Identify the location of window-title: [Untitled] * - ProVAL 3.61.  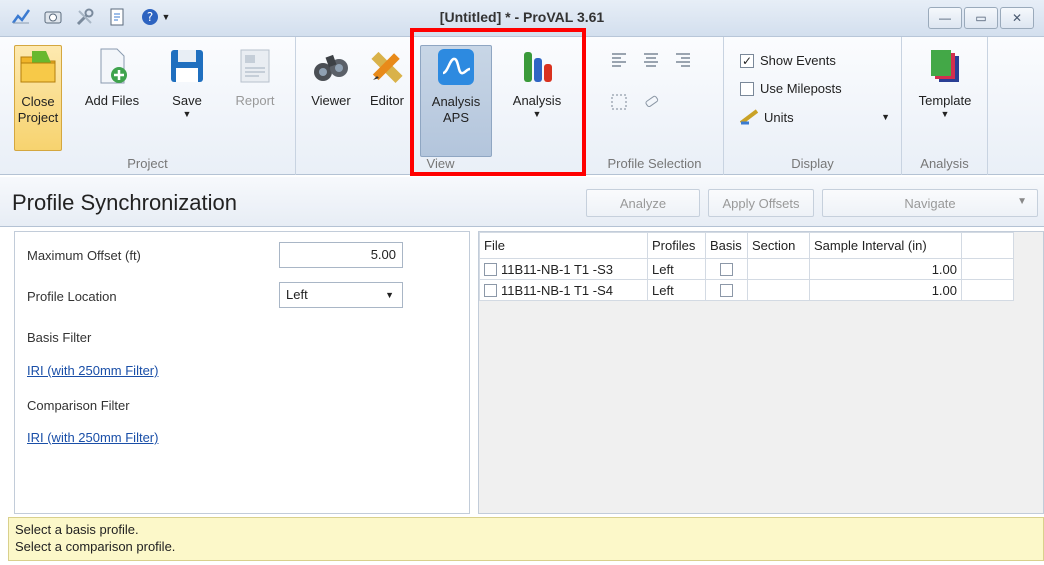
(522, 17).